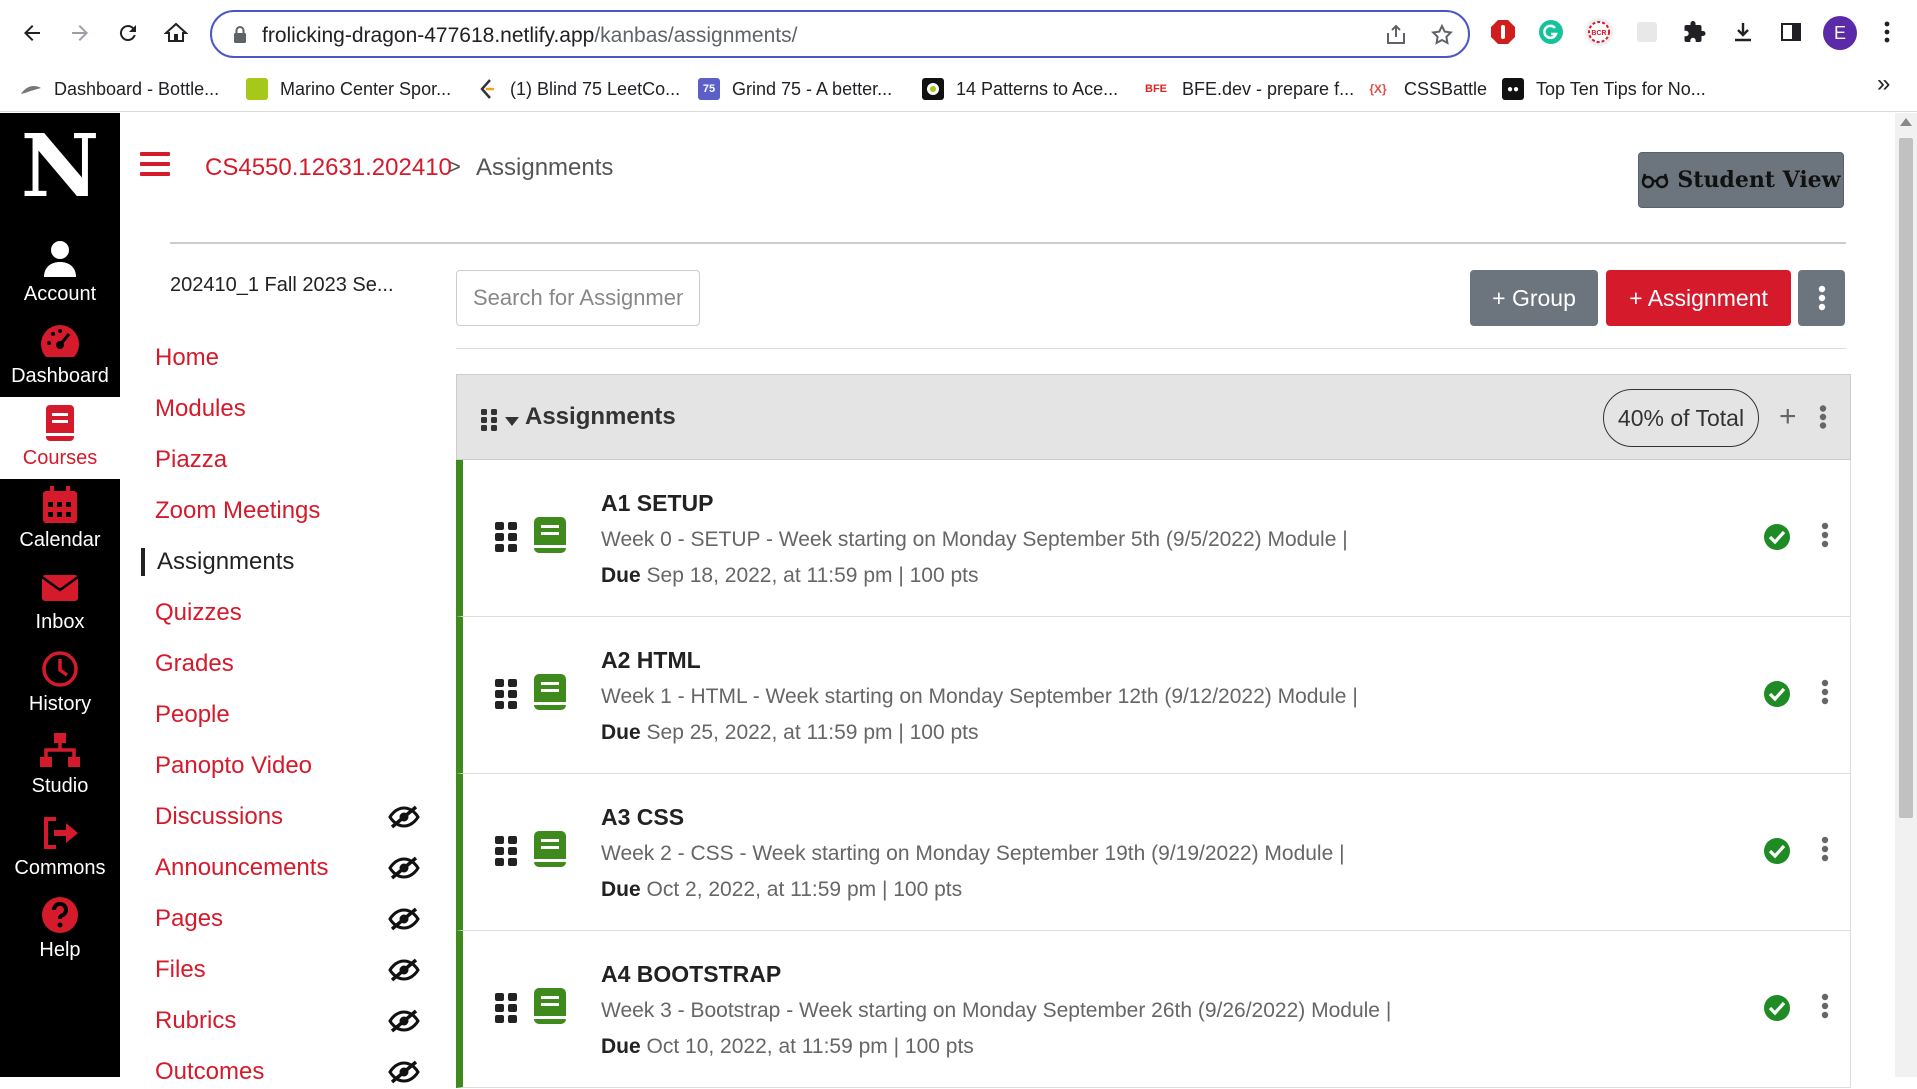 Image resolution: width=1917 pixels, height=1089 pixels. What do you see at coordinates (60, 520) in the screenshot?
I see `global-nav-calendar: Calendar` at bounding box center [60, 520].